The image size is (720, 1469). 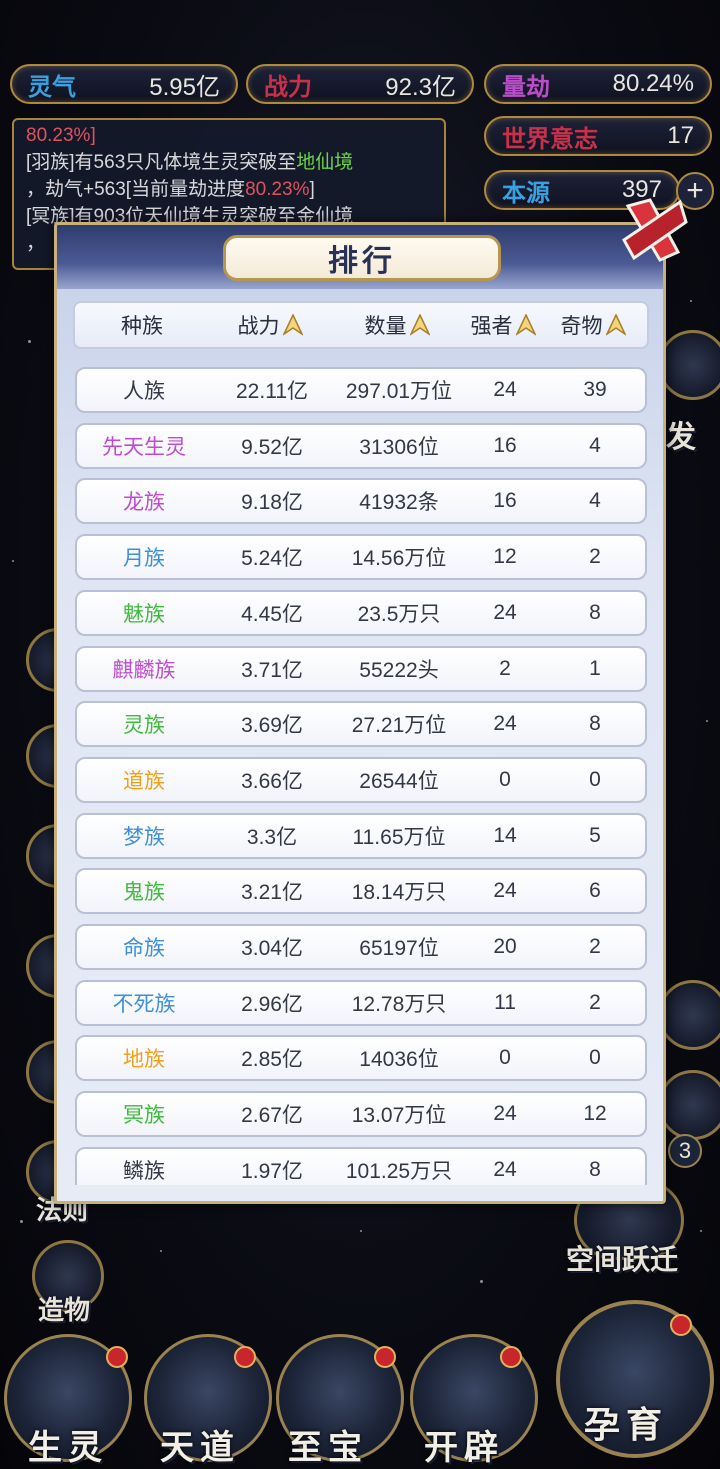 I want to click on power-cell: 1.97亿, so click(x=272, y=1171).